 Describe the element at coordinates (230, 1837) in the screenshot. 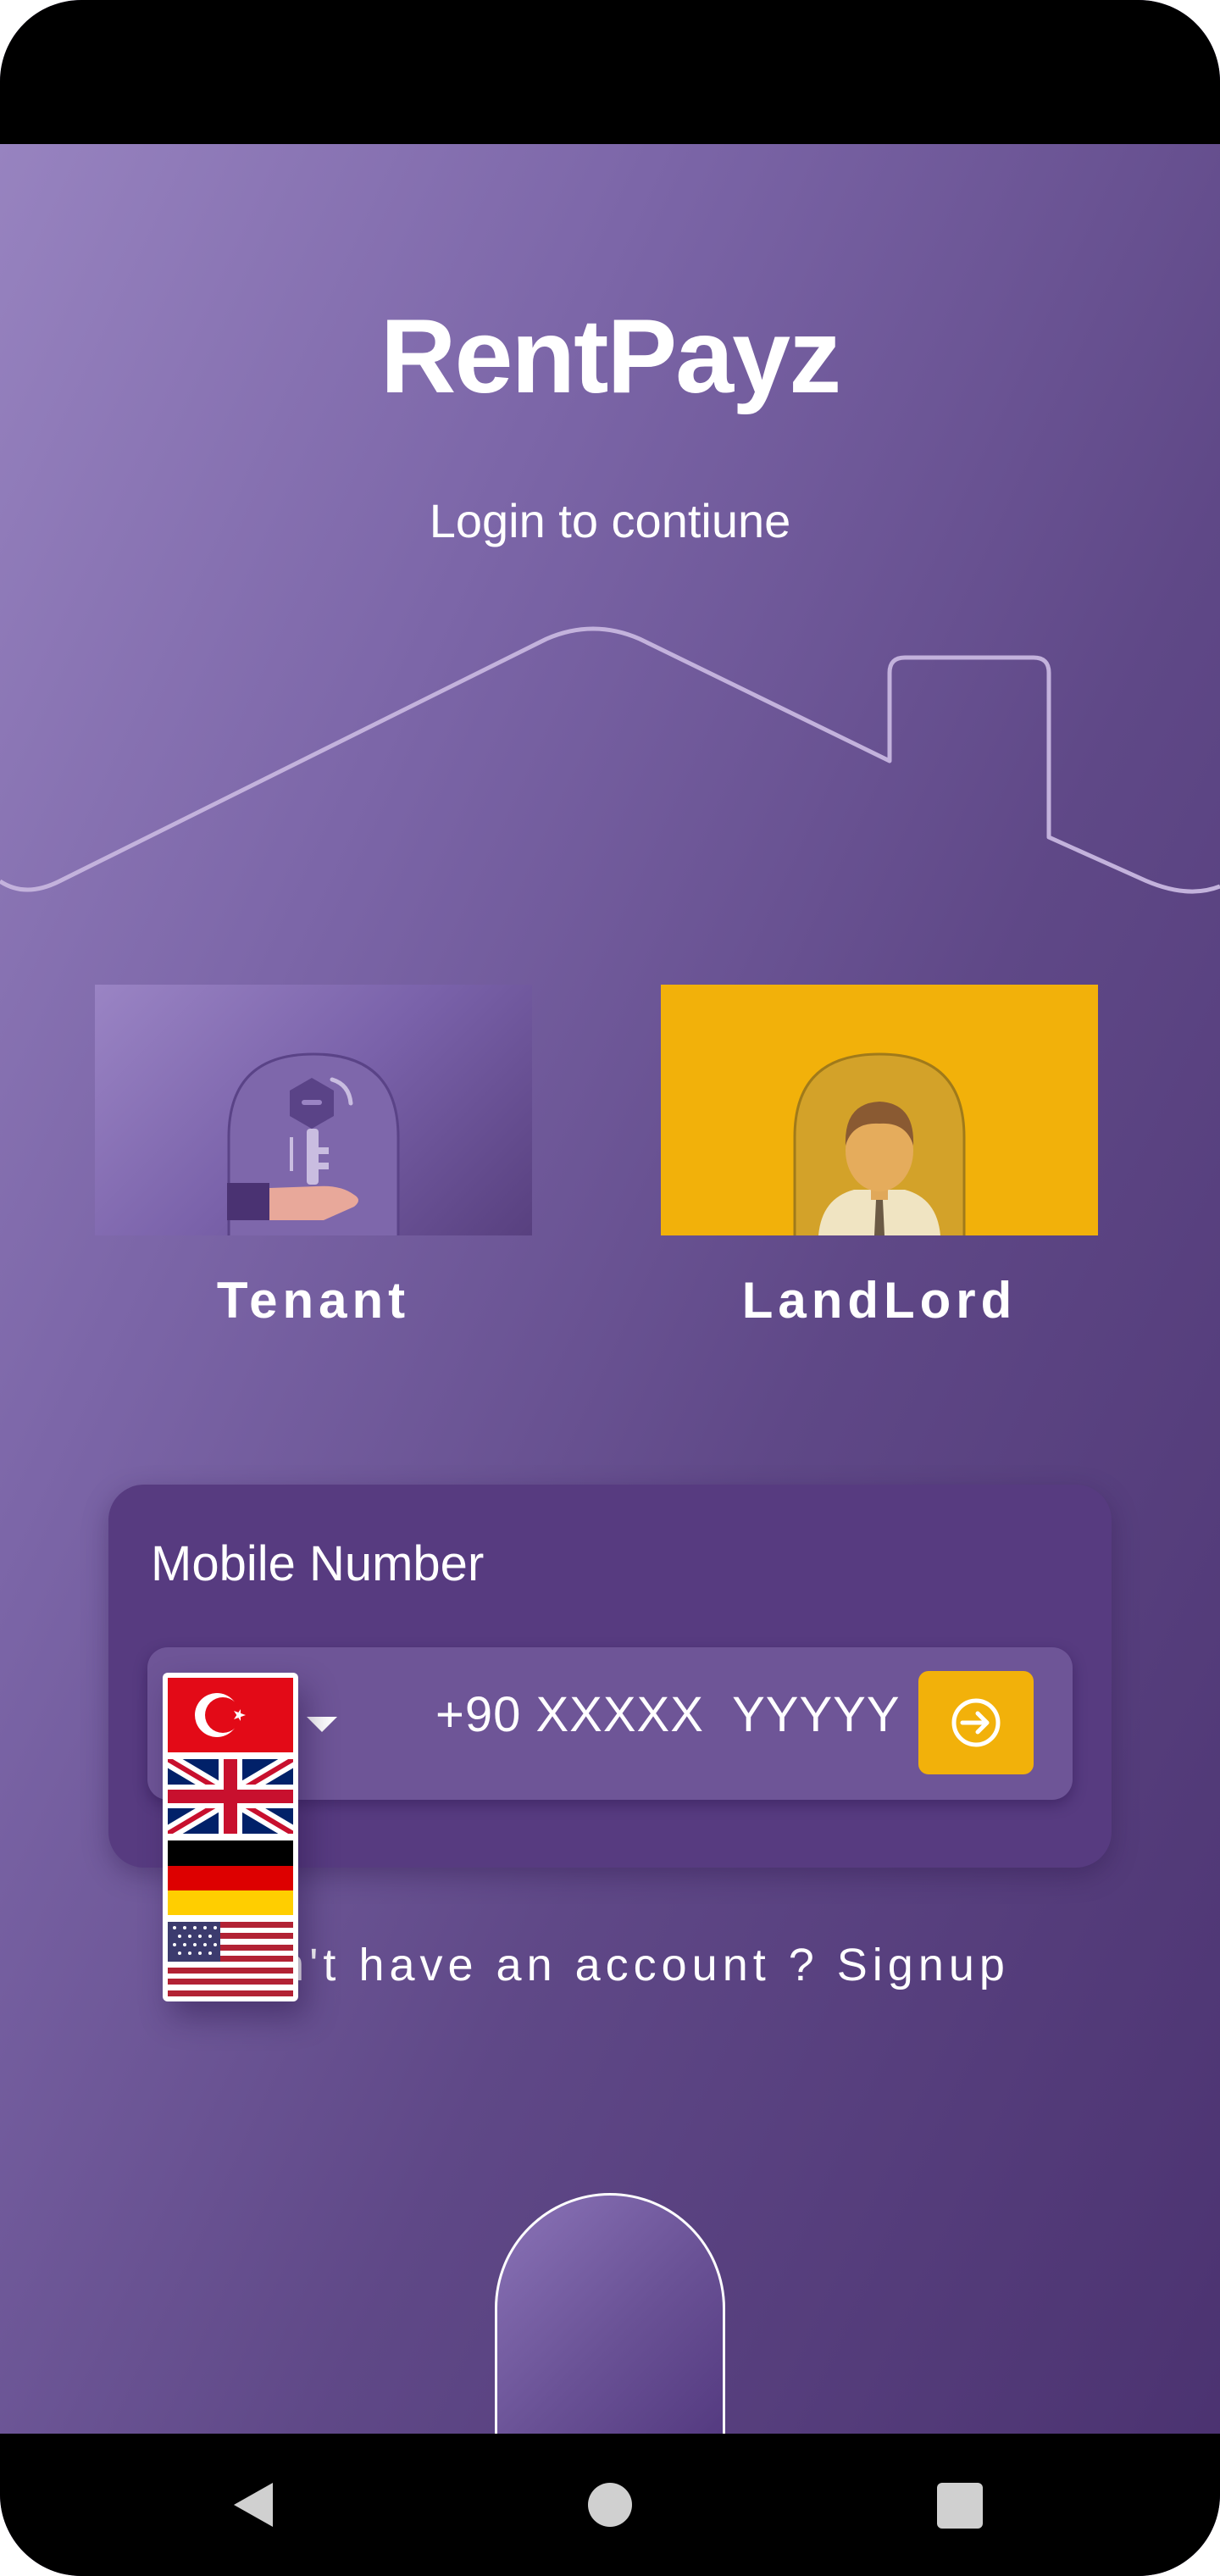

I see `country-flag-dropdown` at that location.